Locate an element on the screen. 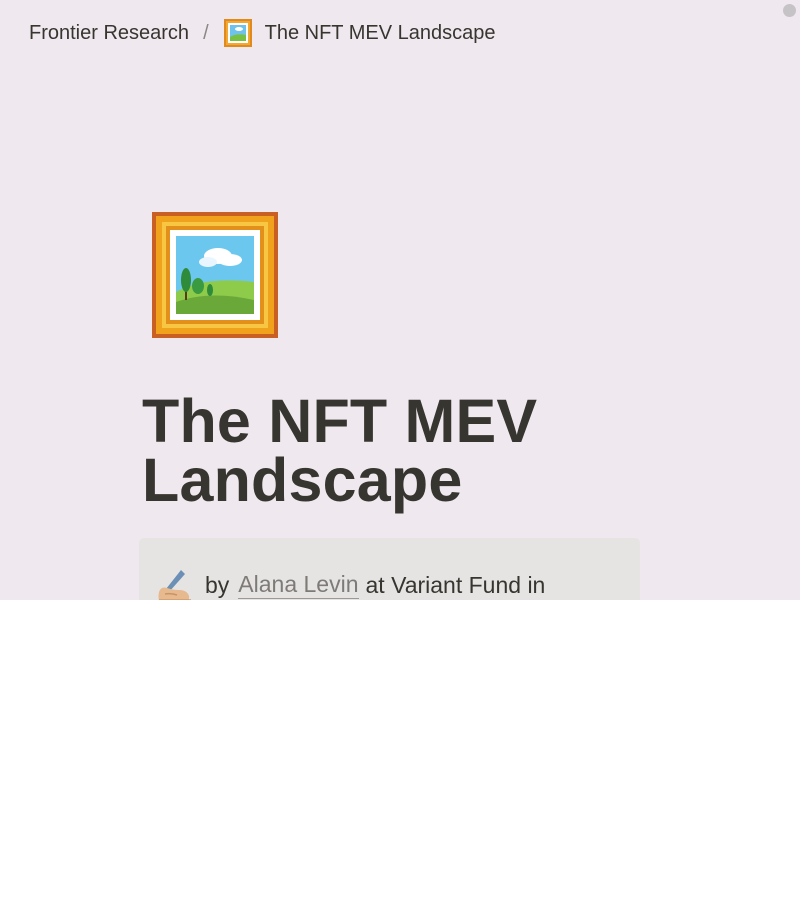  writing-hand-icon is located at coordinates (174, 584).